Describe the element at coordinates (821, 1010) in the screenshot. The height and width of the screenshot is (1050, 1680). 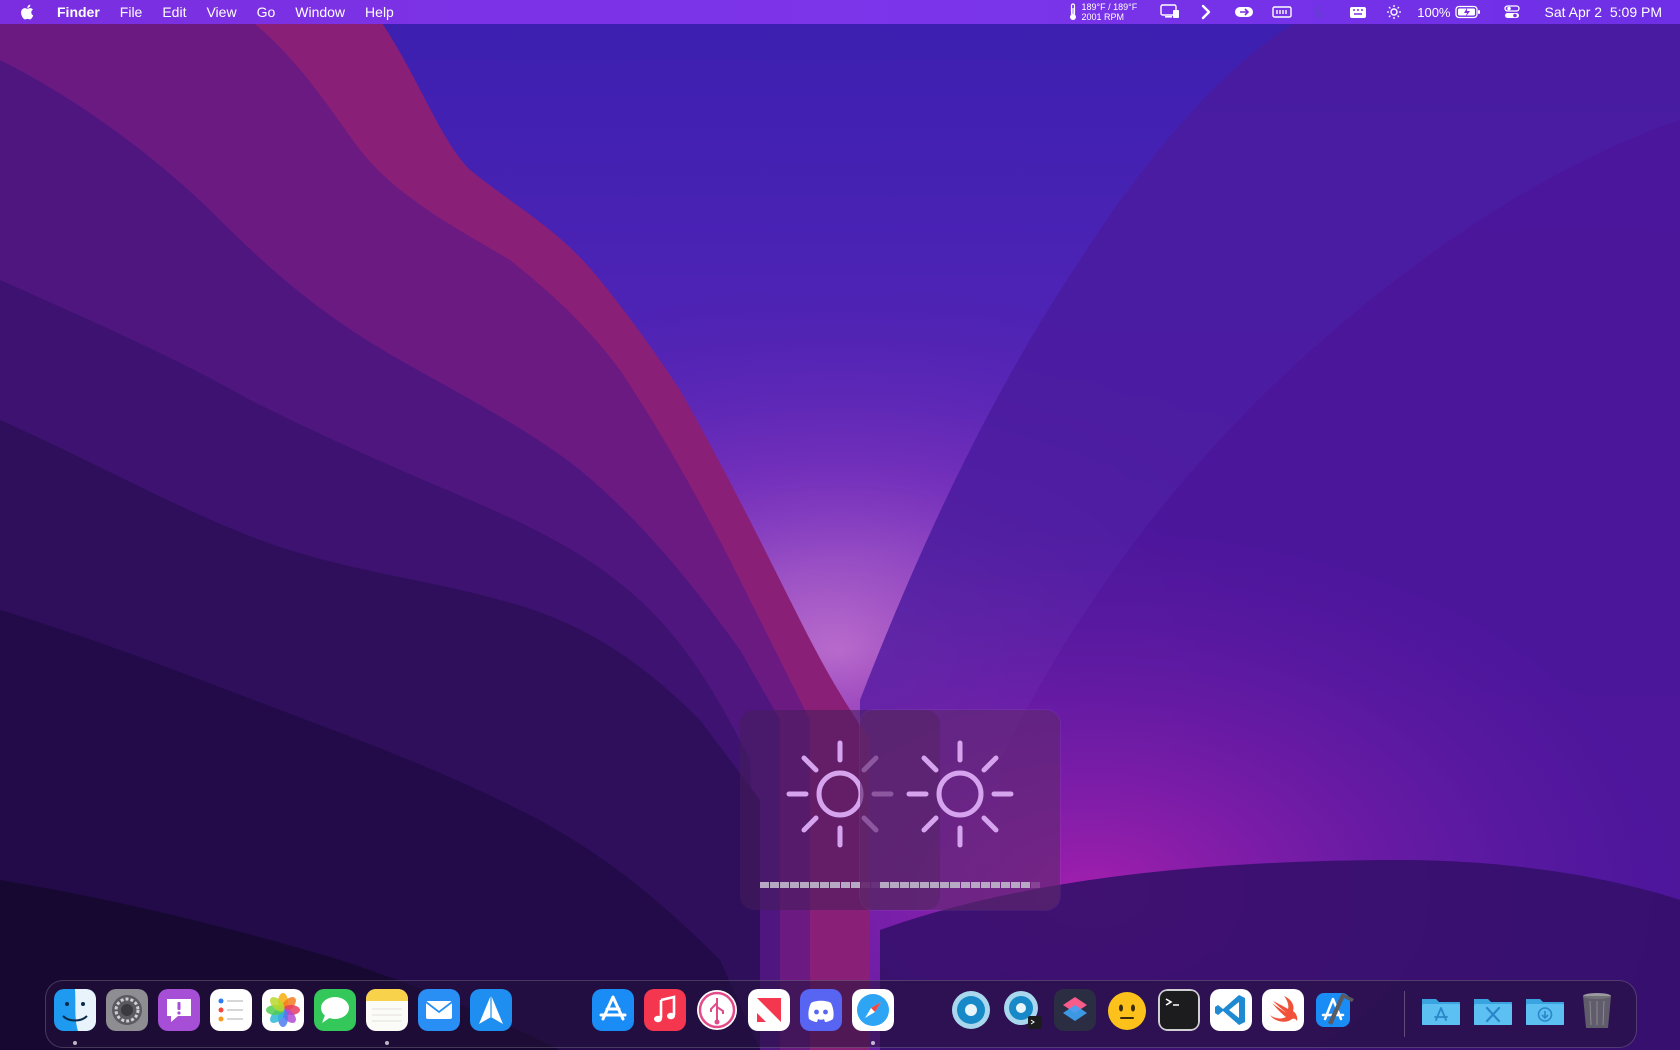
I see `discord-icon` at that location.